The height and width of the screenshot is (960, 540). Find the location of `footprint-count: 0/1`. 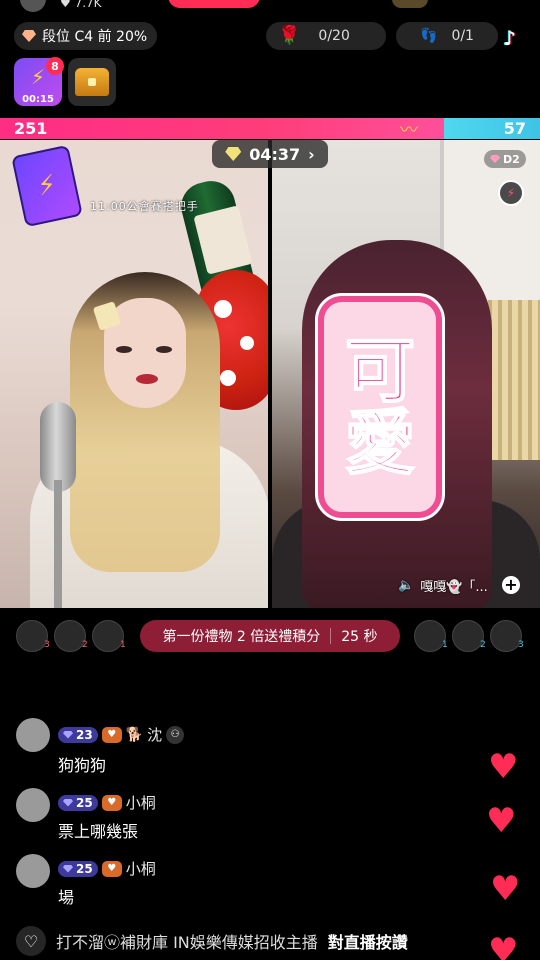

footprint-count: 0/1 is located at coordinates (462, 36).